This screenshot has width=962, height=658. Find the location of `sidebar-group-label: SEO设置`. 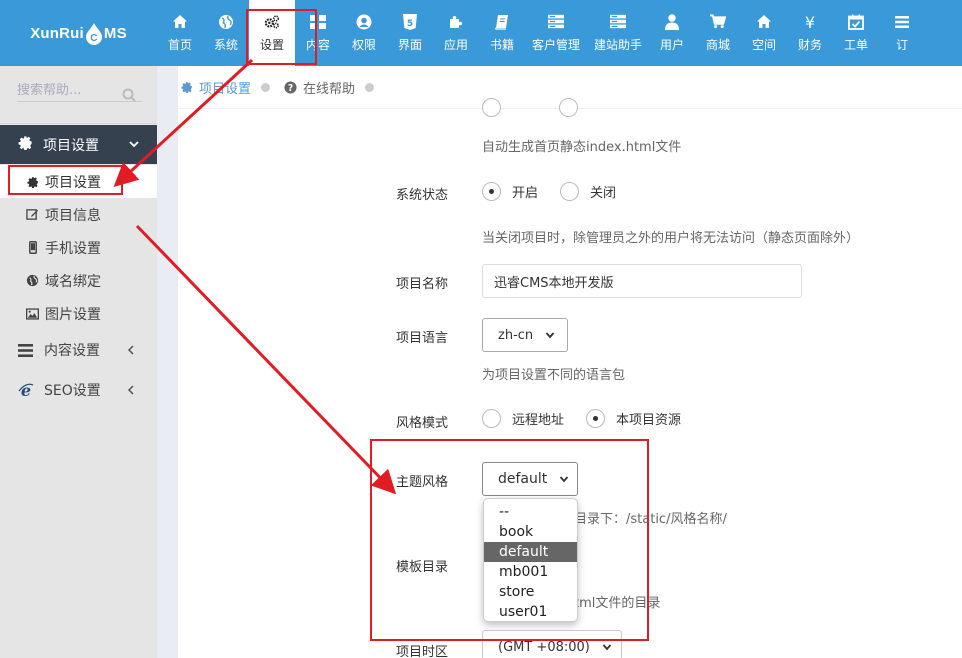

sidebar-group-label: SEO设置 is located at coordinates (72, 391).